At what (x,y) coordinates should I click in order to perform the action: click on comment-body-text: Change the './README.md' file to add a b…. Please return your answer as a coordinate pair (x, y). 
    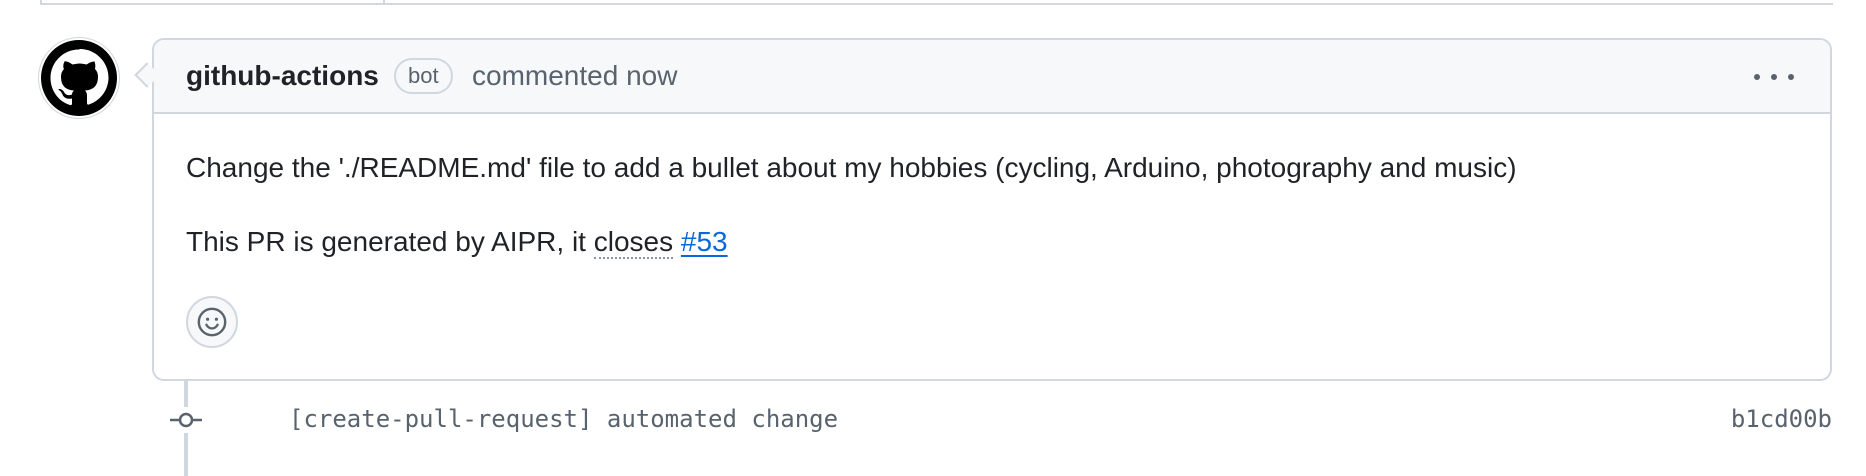
    Looking at the image, I should click on (851, 167).